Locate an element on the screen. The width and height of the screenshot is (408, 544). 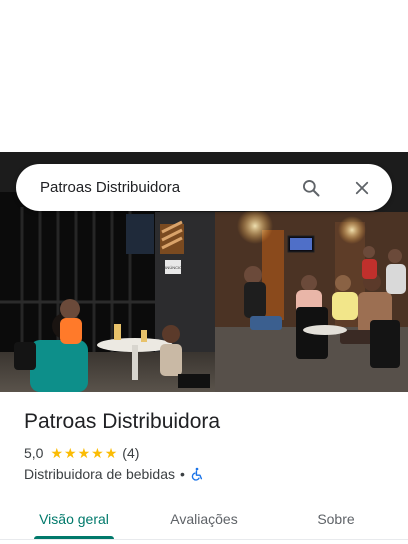
rating-stars: ★ ★ ★ ★ ★ is located at coordinates (84, 453).